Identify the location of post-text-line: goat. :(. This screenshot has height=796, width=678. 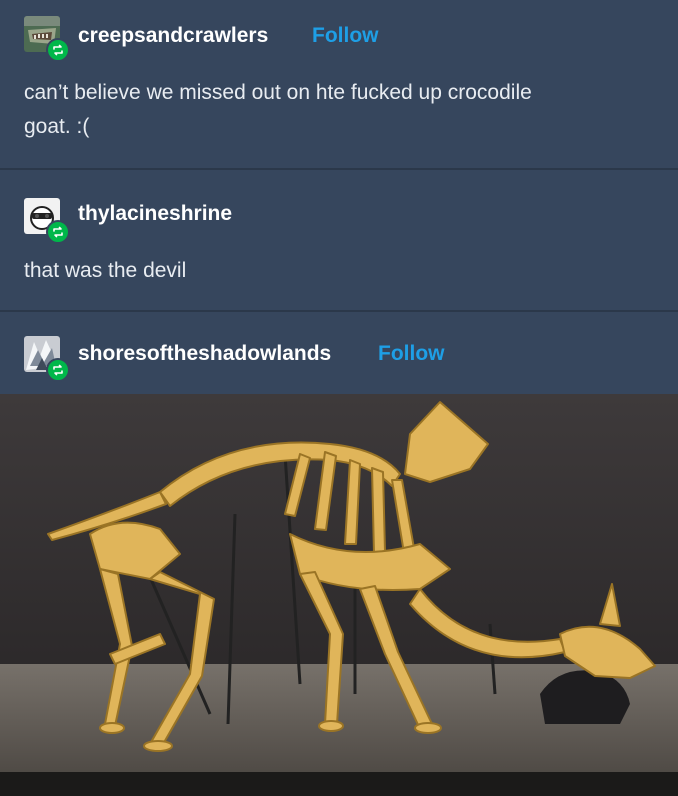
(57, 126).